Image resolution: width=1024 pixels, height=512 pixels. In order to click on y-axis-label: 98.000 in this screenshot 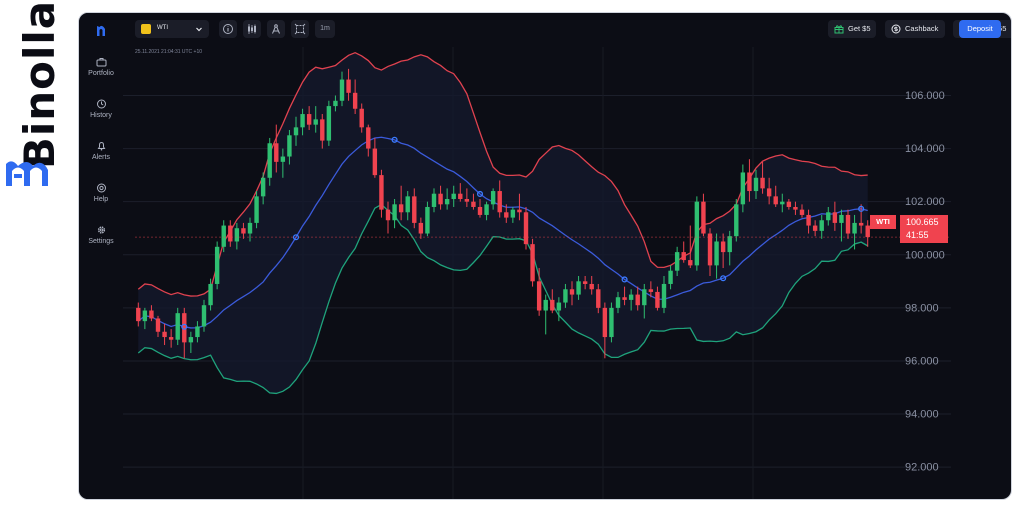, I will do `click(922, 308)`.